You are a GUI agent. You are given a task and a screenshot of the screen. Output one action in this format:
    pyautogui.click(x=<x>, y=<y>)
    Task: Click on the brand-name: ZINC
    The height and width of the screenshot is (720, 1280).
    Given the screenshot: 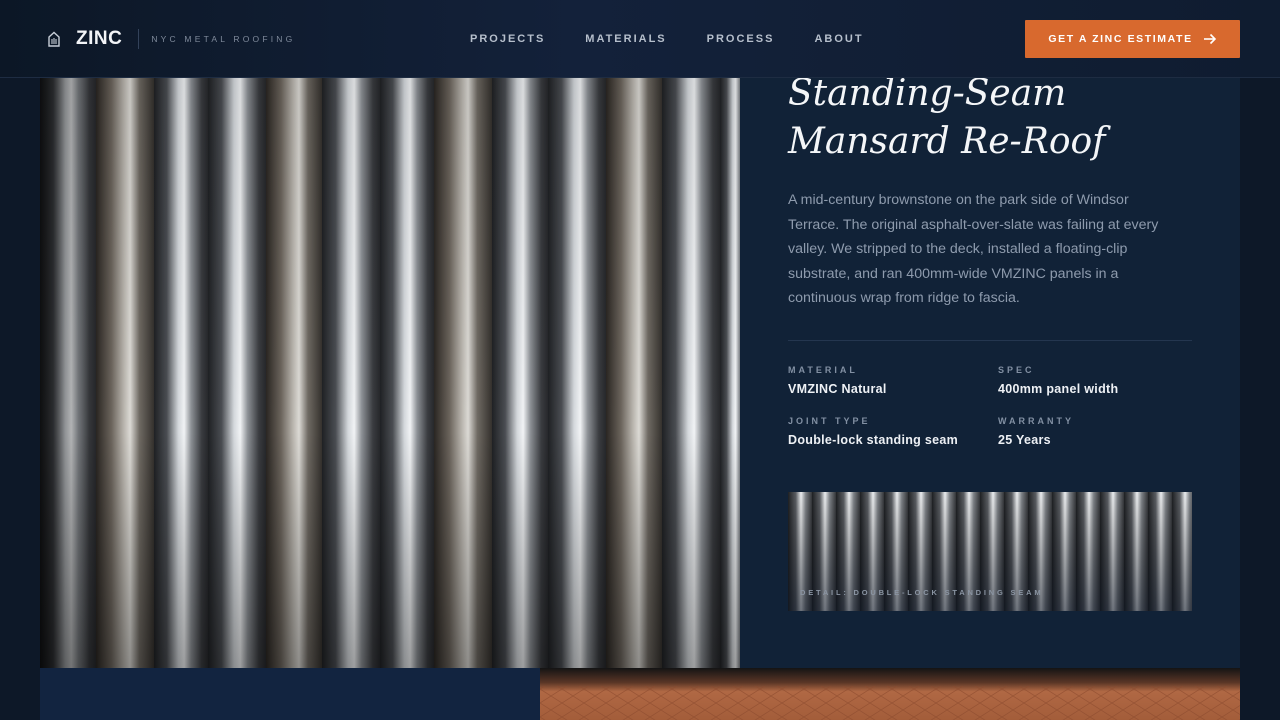 What is the action you would take?
    pyautogui.click(x=99, y=38)
    